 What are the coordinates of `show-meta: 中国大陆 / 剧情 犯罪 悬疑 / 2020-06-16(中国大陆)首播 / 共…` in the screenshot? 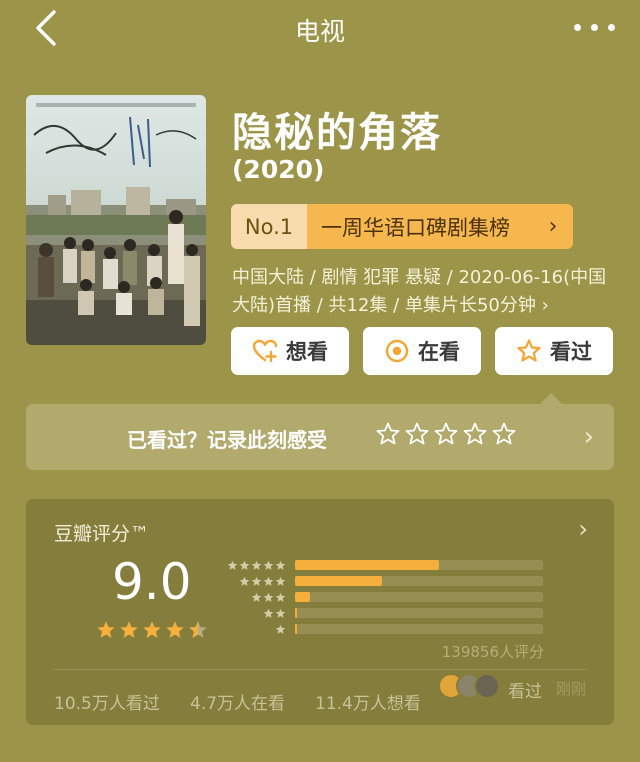 It's located at (421, 292).